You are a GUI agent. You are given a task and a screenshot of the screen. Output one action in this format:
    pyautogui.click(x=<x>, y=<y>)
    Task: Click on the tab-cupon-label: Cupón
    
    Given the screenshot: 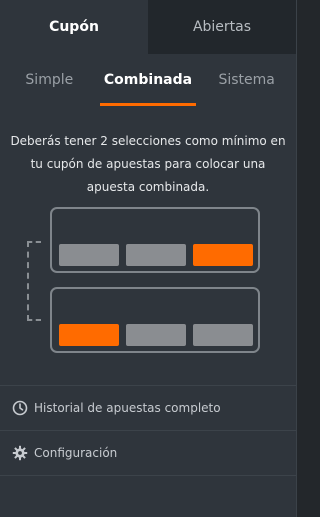 What is the action you would take?
    pyautogui.click(x=74, y=27)
    